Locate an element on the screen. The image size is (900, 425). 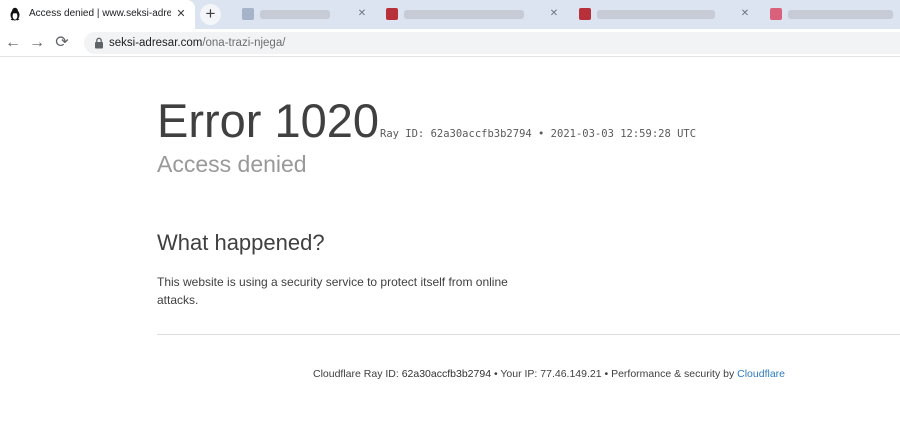
background-tab is located at coordinates (828, 14).